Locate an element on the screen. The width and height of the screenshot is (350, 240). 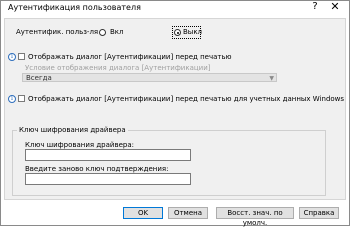
show-dialog-windows-checkbox is located at coordinates (21, 98).